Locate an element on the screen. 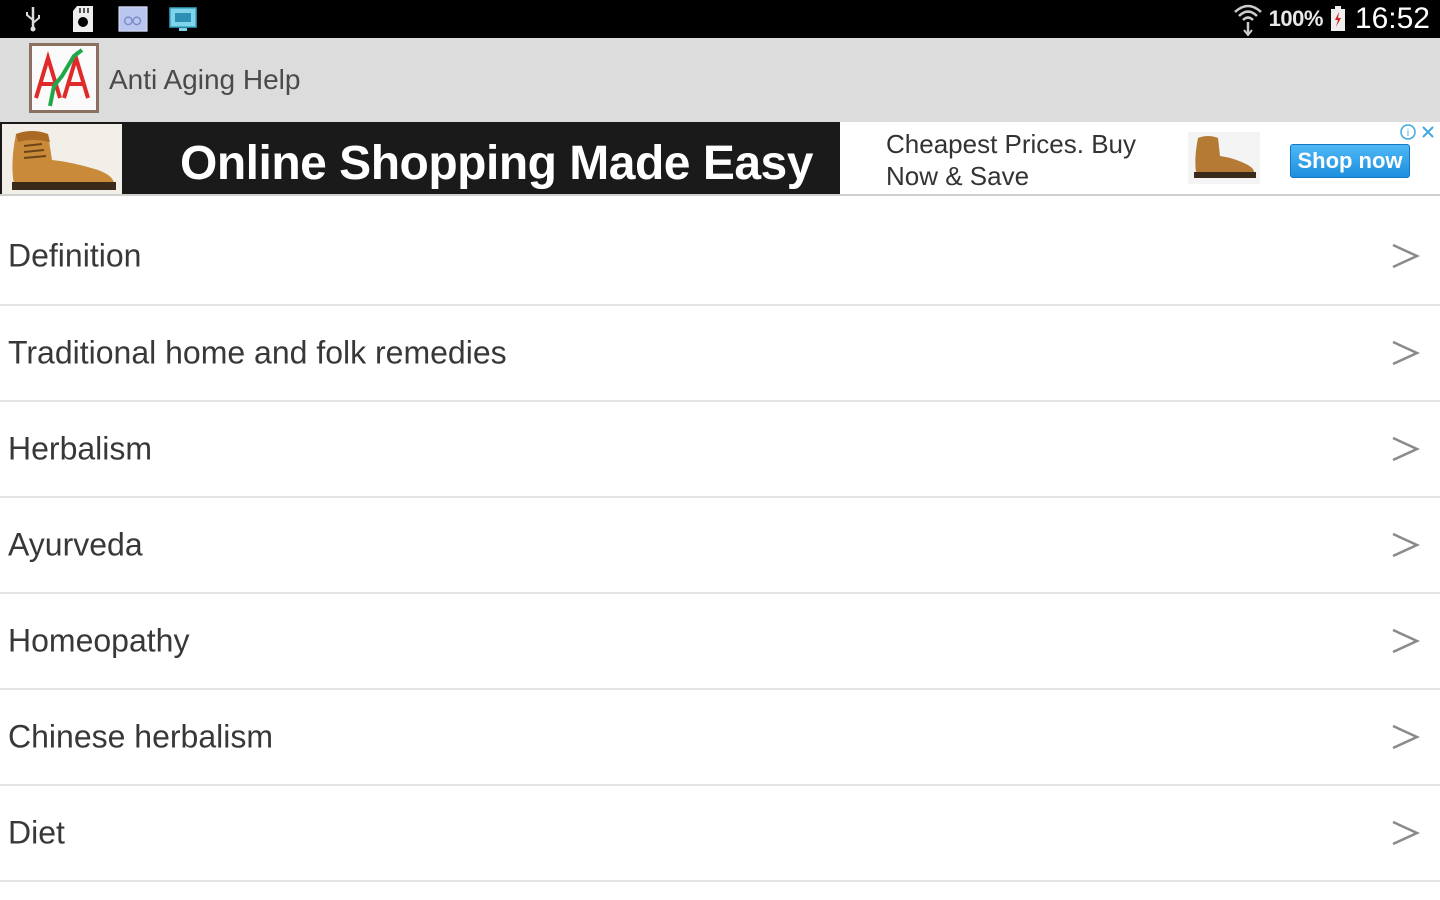  battery-icon is located at coordinates (1338, 19).